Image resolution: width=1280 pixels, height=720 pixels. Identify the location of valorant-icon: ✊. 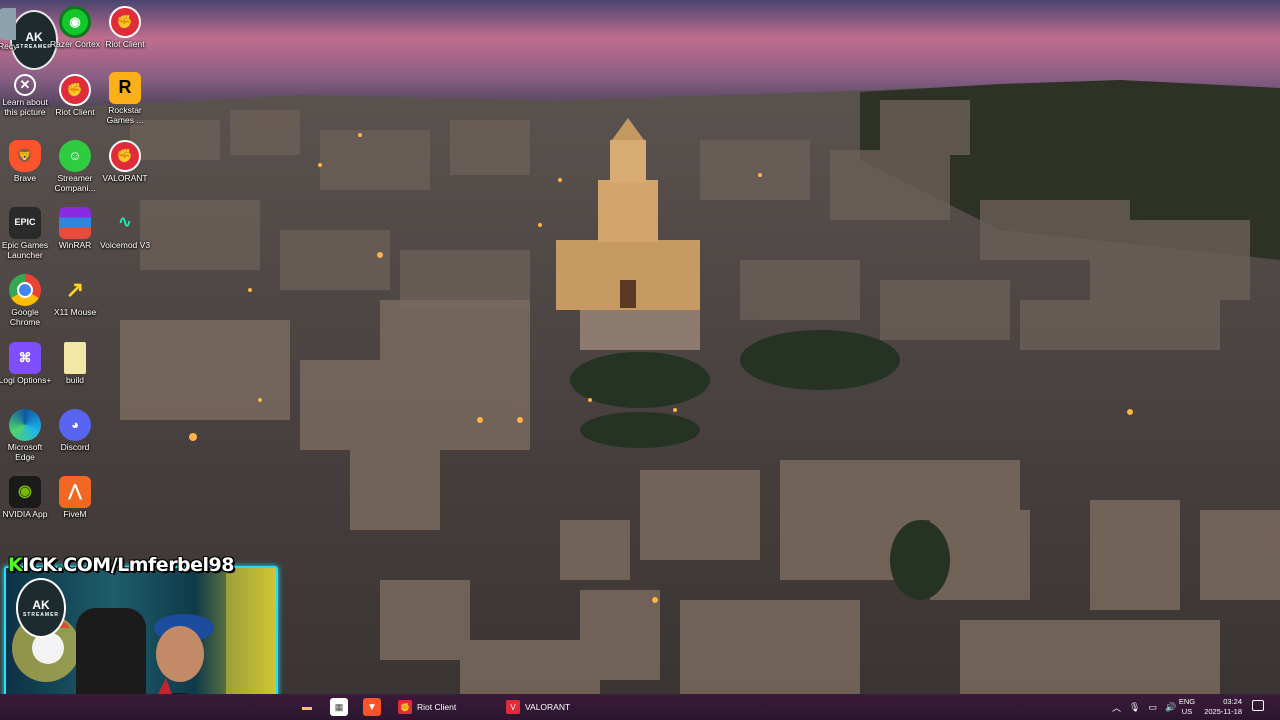
(125, 156).